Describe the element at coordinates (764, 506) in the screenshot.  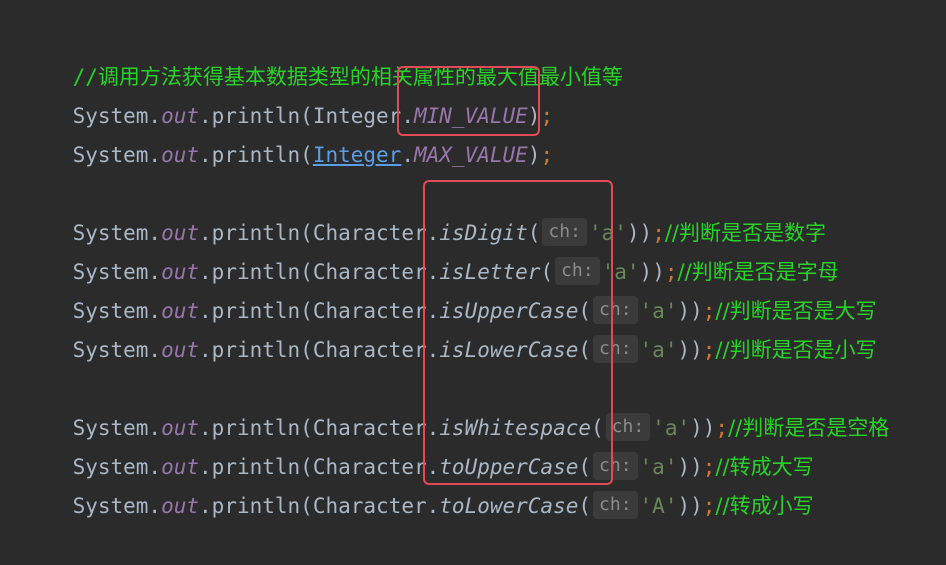
I see `inline-comment: //转成小写` at that location.